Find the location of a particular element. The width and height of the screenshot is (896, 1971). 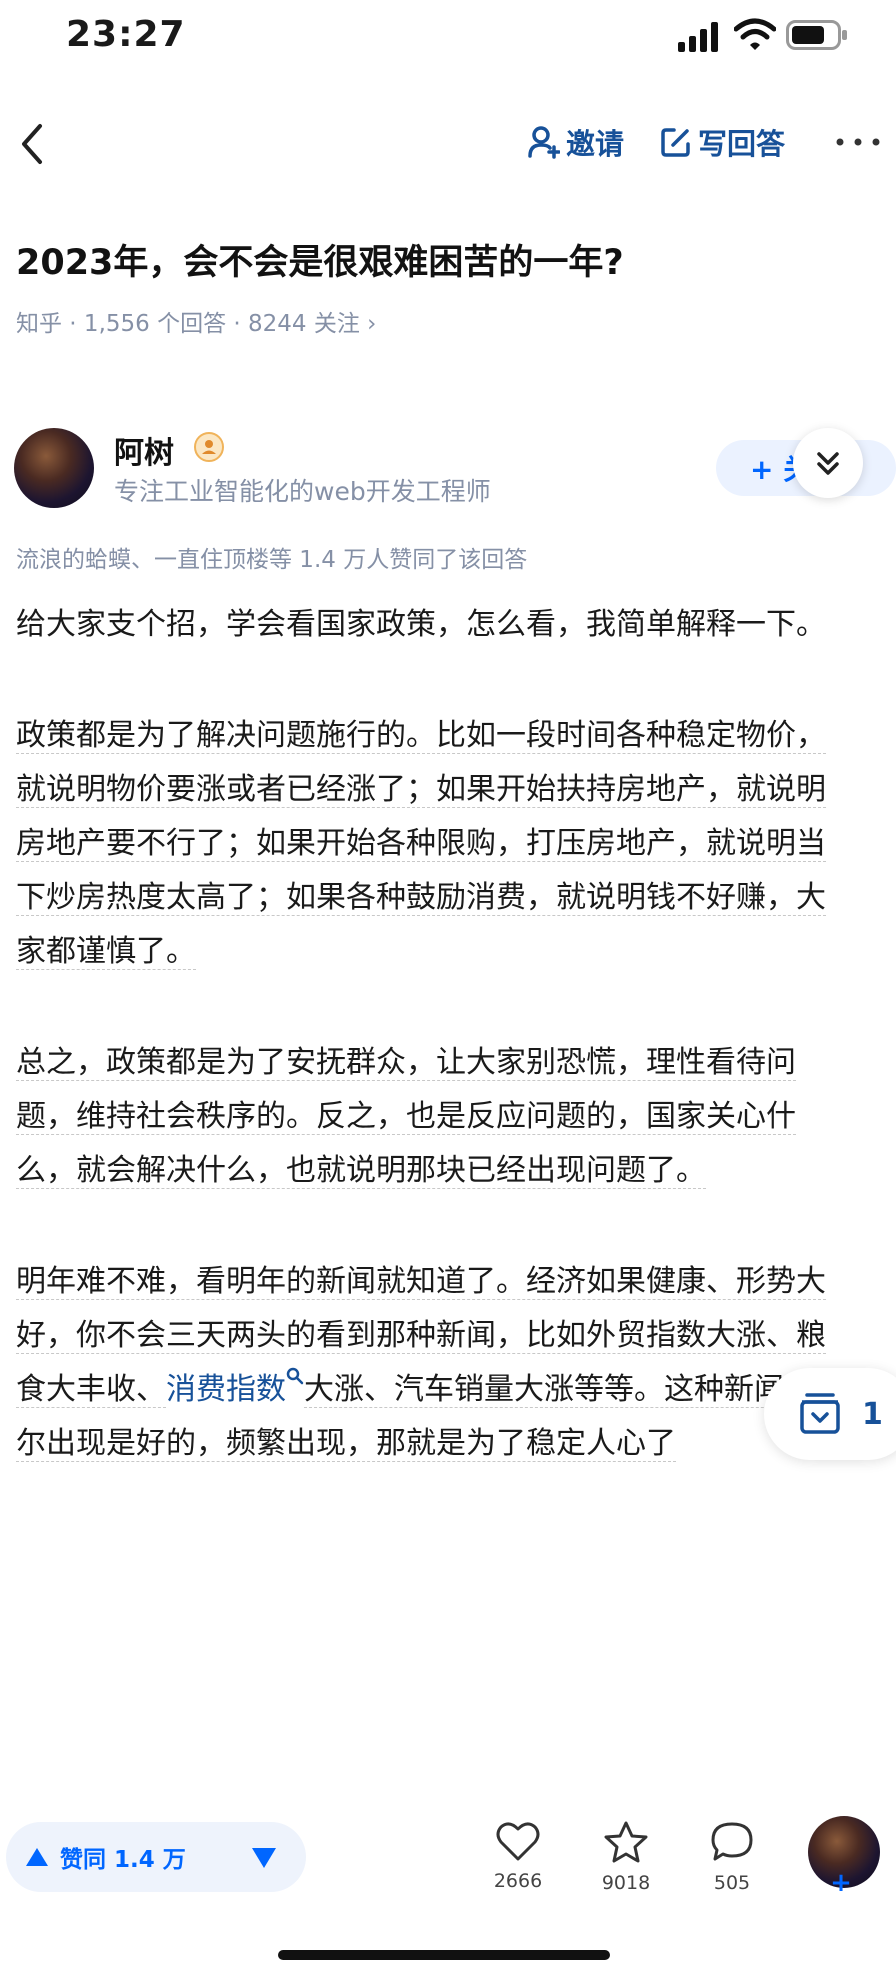

invite-label: 邀请 is located at coordinates (595, 144).